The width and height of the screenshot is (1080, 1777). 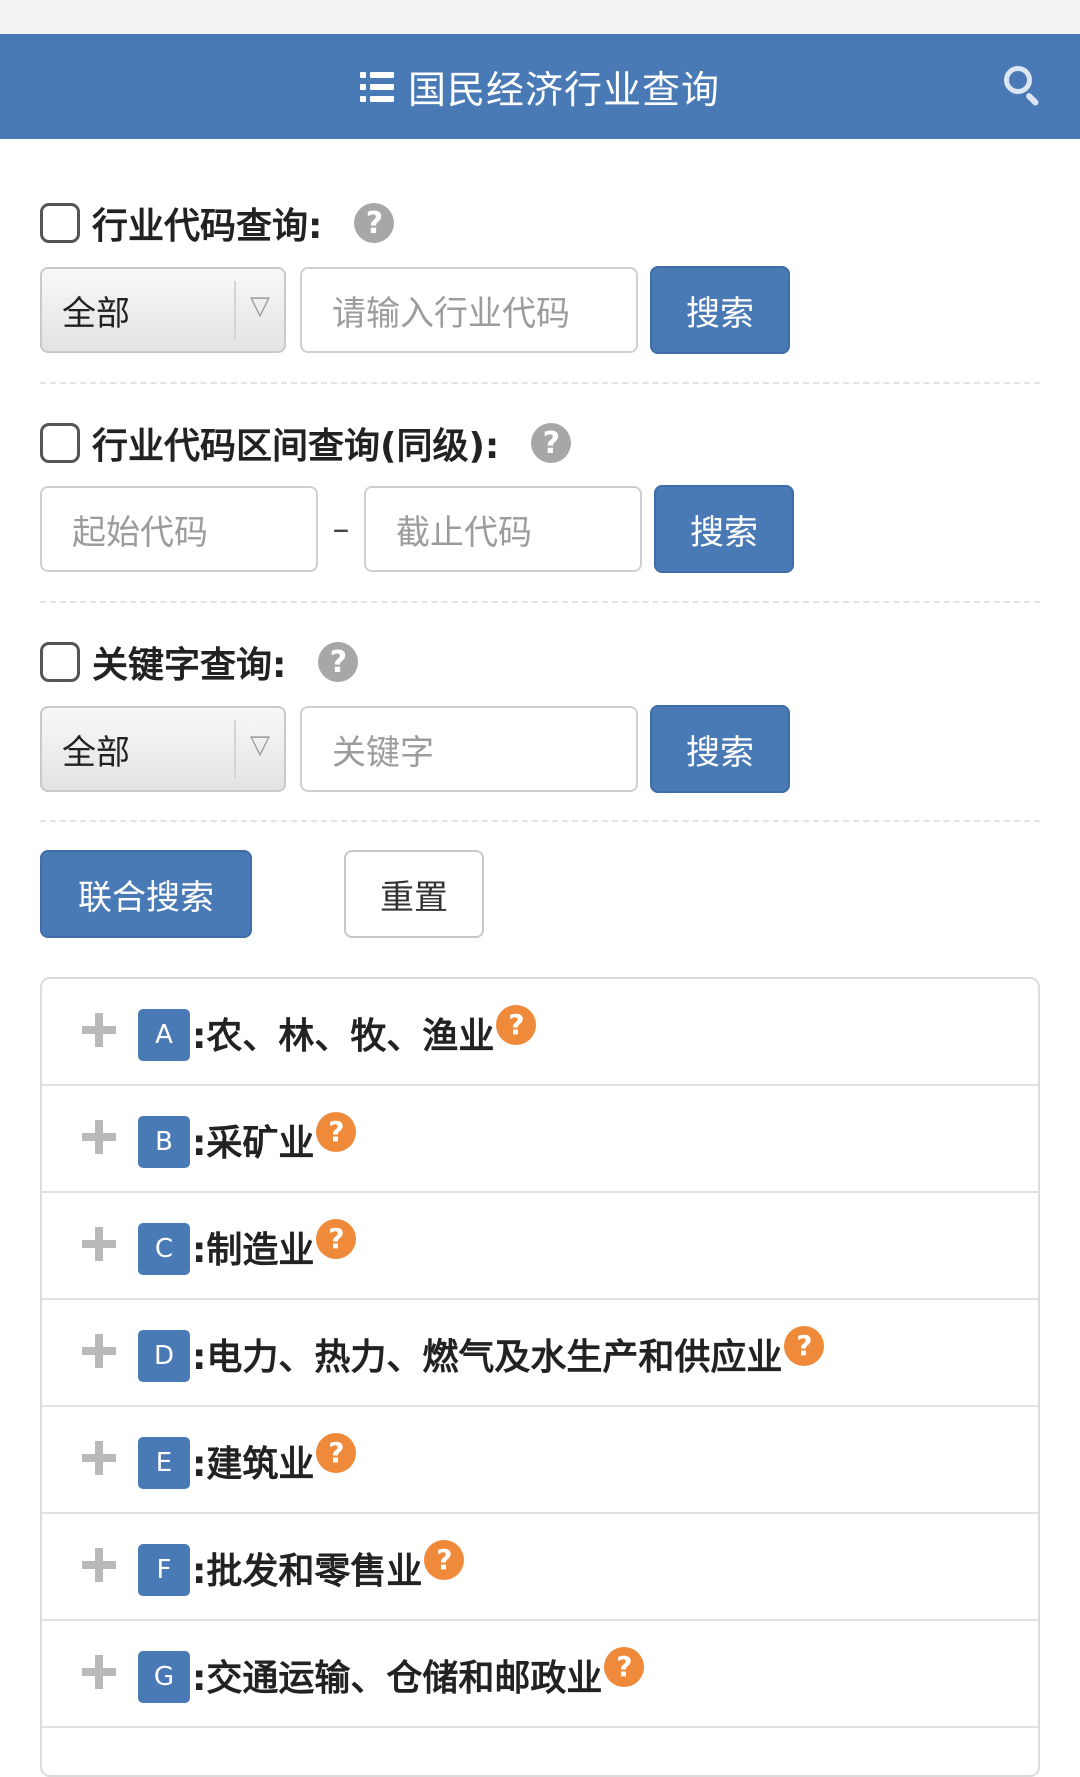 What do you see at coordinates (253, 1464) in the screenshot?
I see `category-name: :建筑业` at bounding box center [253, 1464].